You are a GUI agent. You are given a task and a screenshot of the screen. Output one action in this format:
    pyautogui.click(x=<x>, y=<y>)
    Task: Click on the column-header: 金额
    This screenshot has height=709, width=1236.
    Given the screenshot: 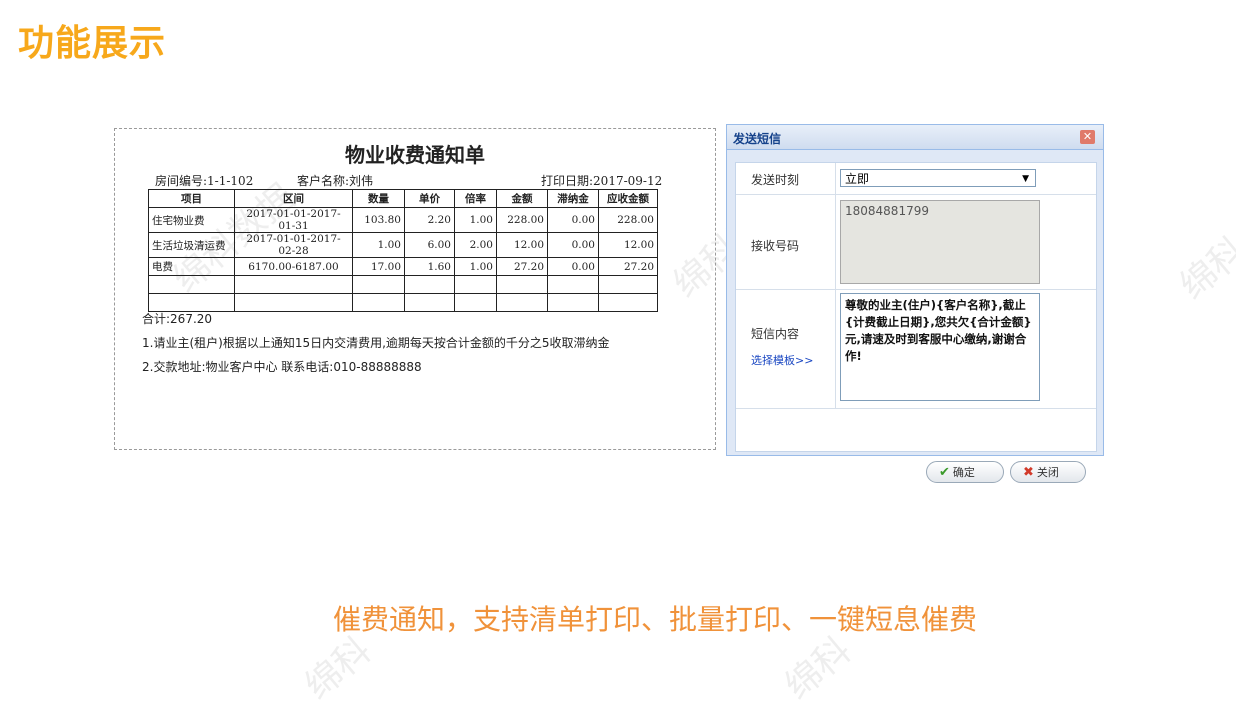 What is the action you would take?
    pyautogui.click(x=522, y=198)
    